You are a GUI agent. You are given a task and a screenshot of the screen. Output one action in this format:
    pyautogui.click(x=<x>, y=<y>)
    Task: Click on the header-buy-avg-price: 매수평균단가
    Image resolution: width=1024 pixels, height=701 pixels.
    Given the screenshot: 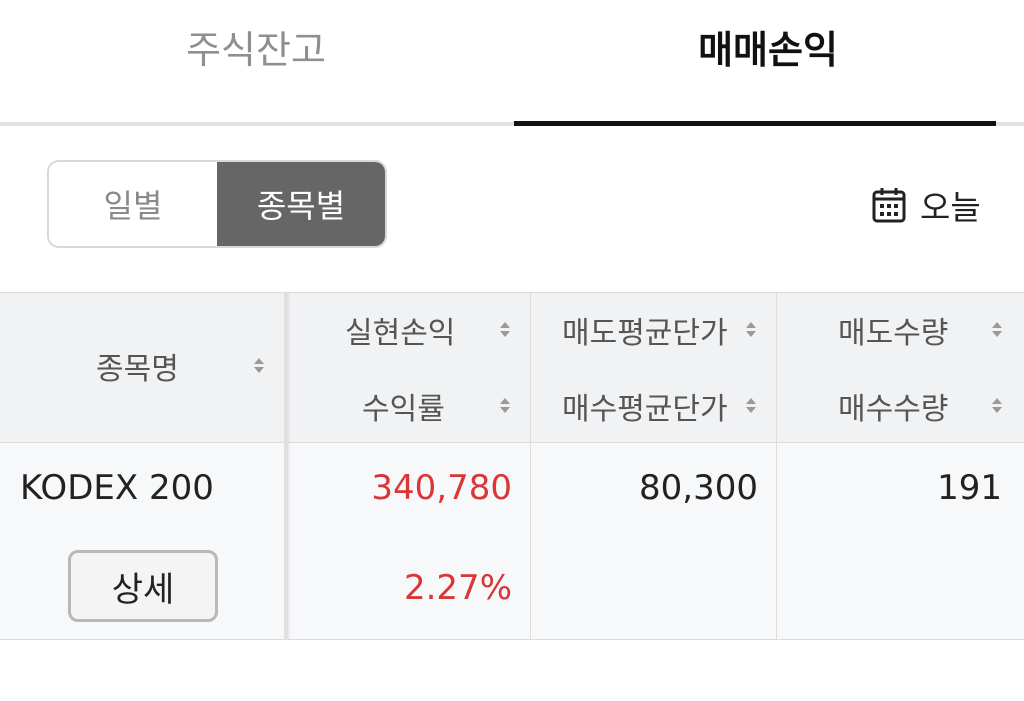 What is the action you would take?
    pyautogui.click(x=645, y=409)
    